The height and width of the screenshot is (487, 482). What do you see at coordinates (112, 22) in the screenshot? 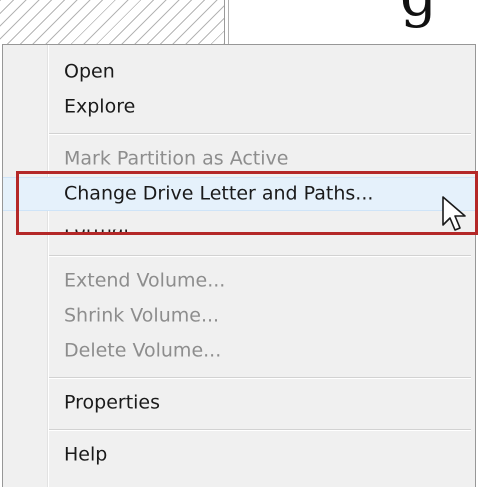
I see `background-volume-hatch` at bounding box center [112, 22].